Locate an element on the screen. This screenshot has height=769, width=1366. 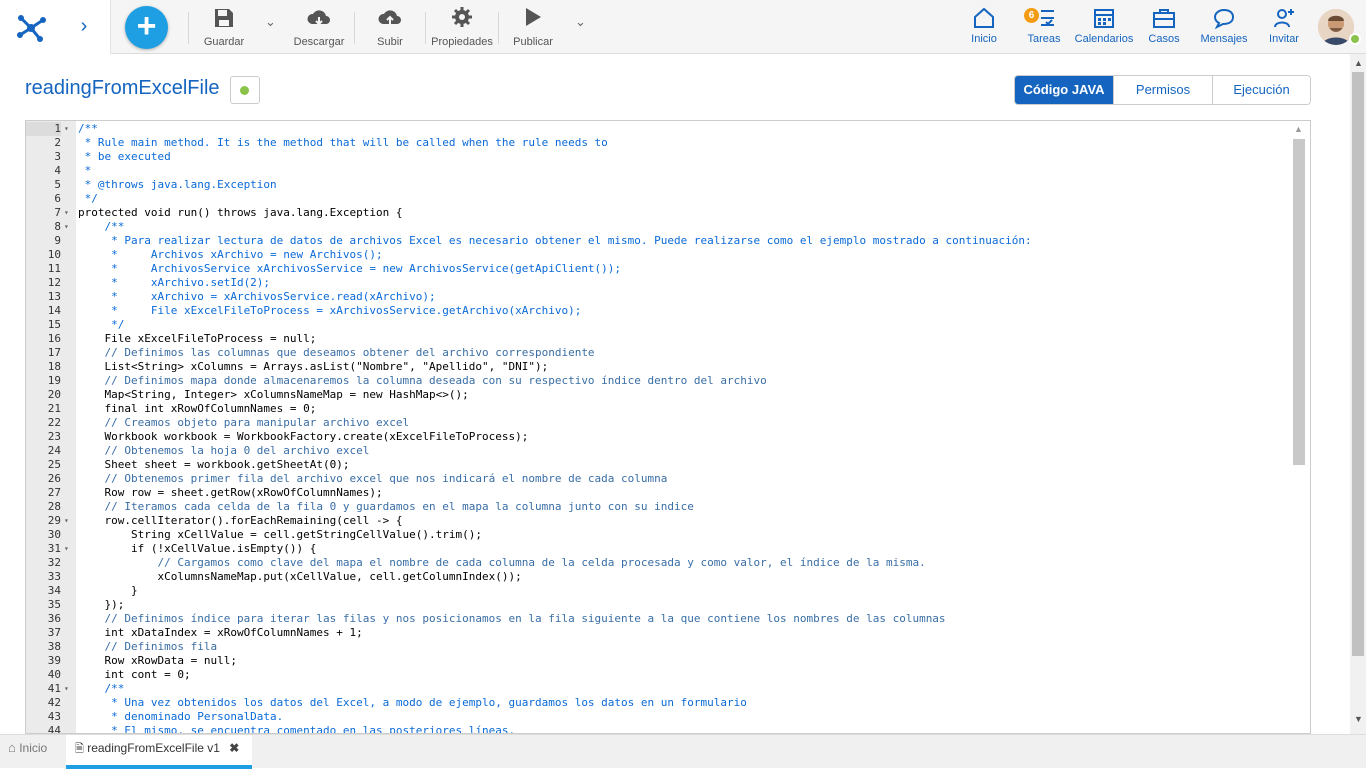
line-number: 10 is located at coordinates (54, 254).